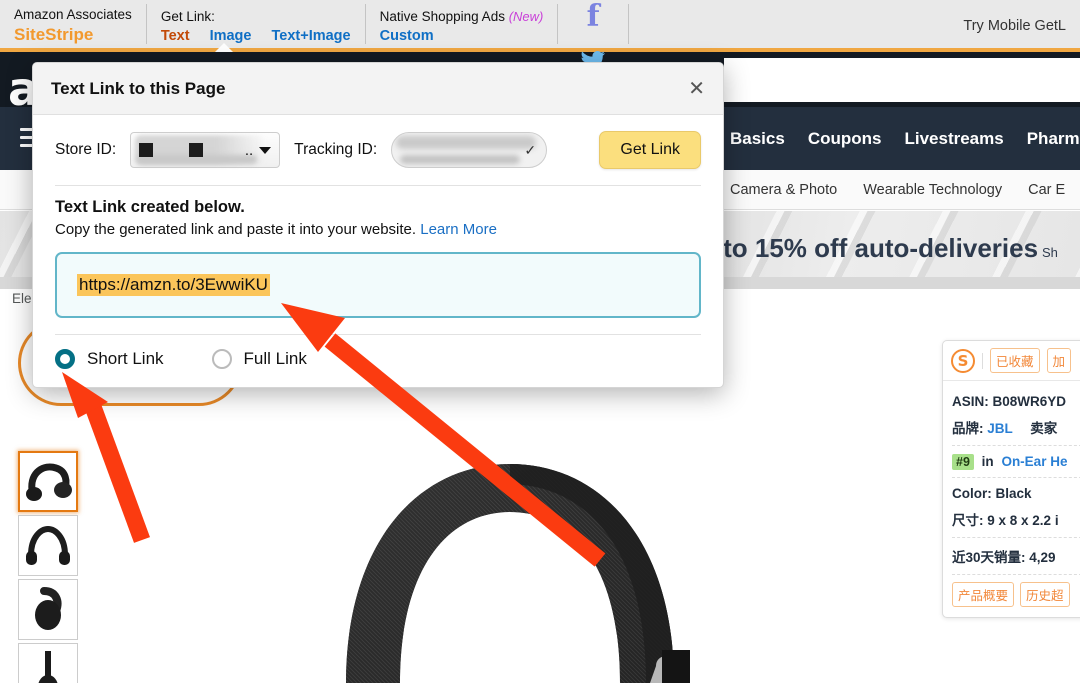 This screenshot has height=683, width=1080. Describe the element at coordinates (48, 481) in the screenshot. I see `headphones-angled-thumb` at that location.